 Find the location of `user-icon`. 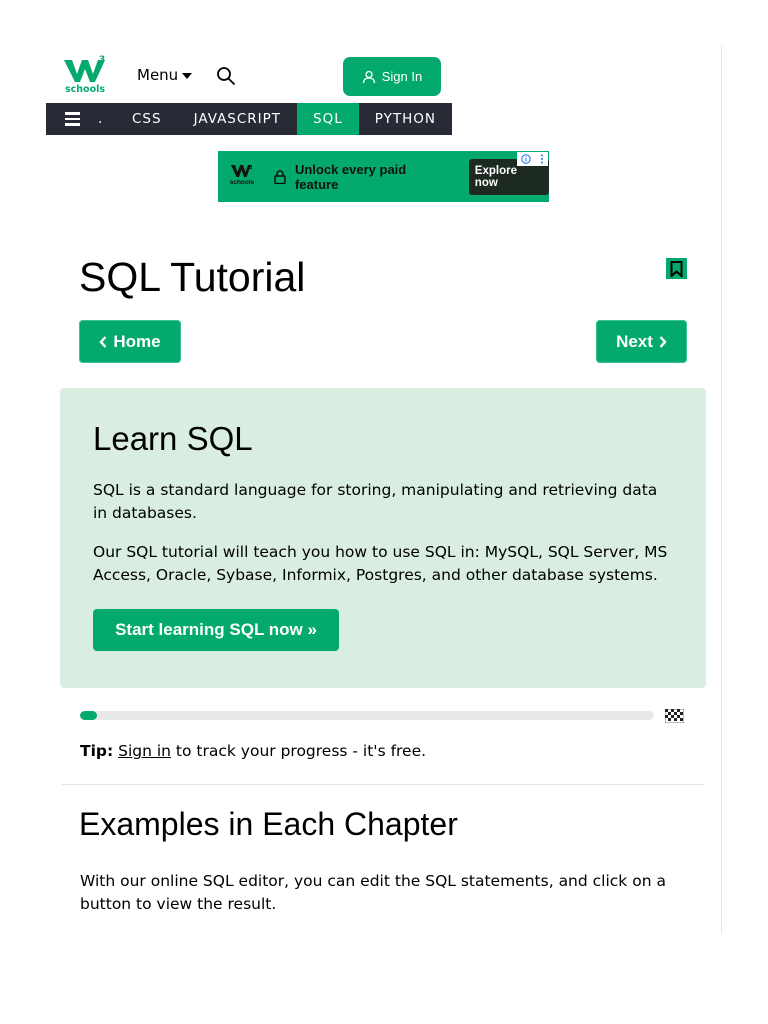

user-icon is located at coordinates (368, 76).